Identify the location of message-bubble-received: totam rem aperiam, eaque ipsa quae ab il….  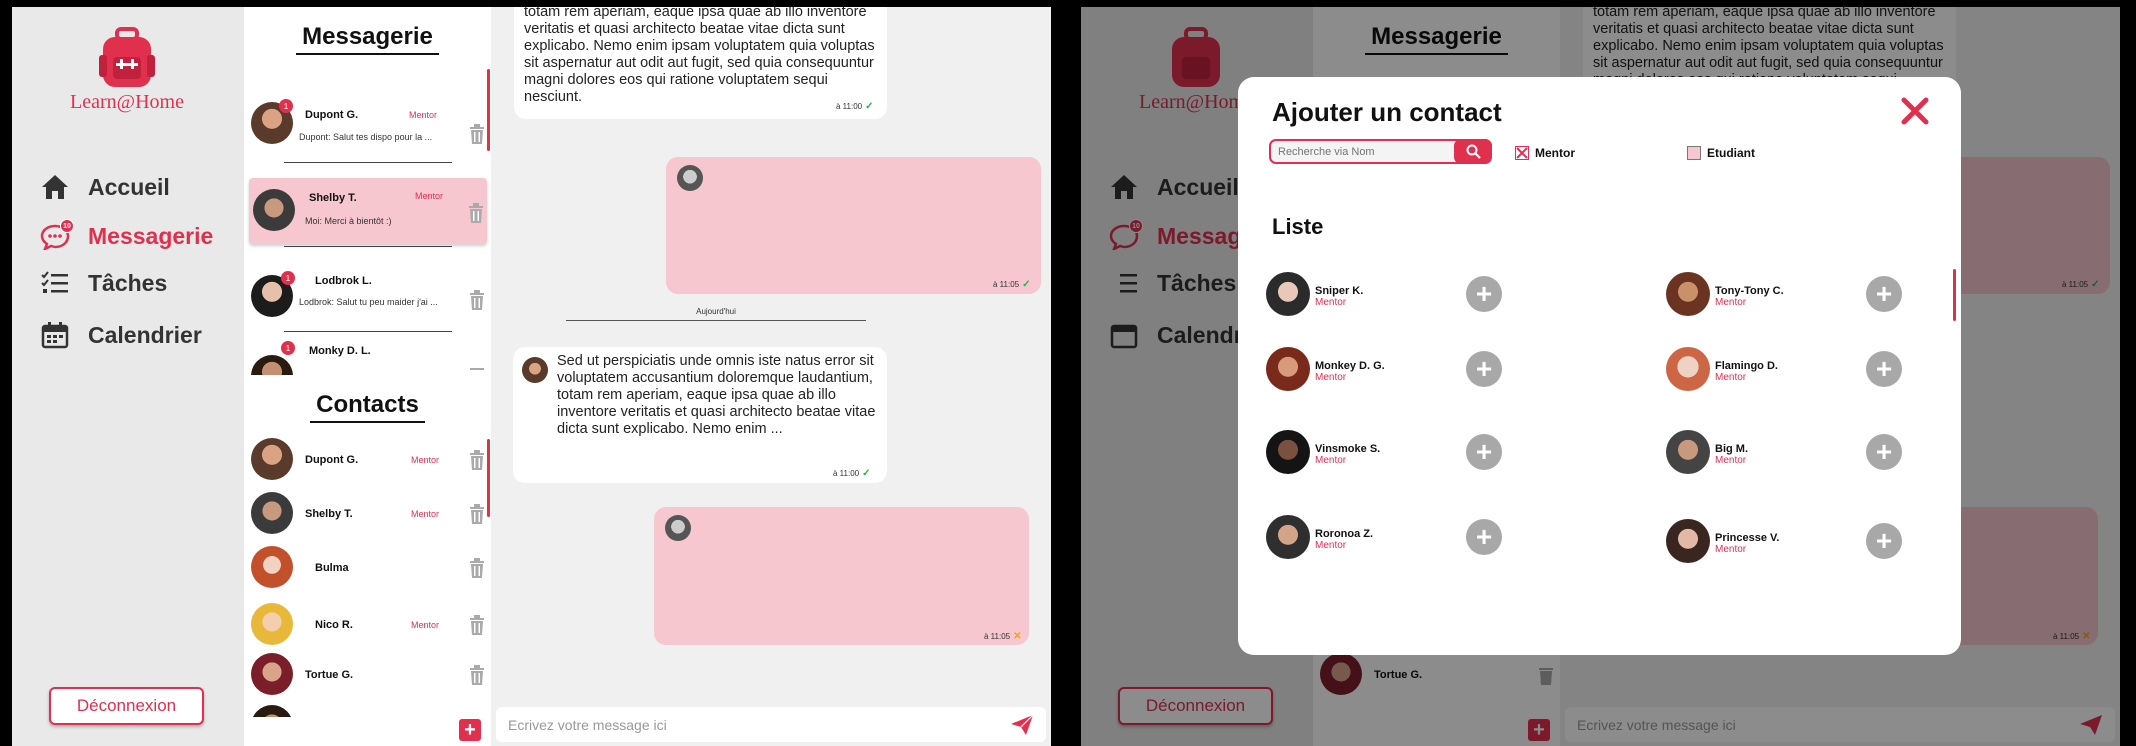
(700, 63).